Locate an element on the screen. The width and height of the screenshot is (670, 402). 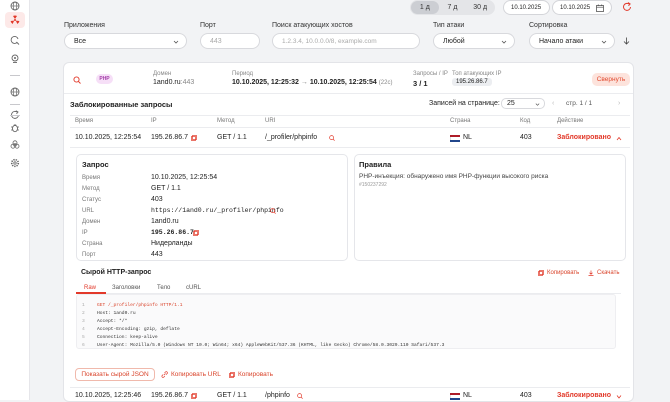
attack-type-label: Тип атаки is located at coordinates (449, 25).